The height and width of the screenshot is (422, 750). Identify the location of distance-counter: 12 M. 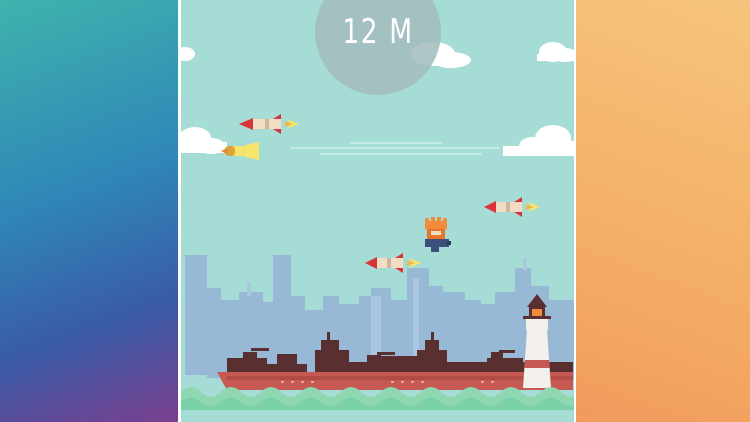
(378, 32).